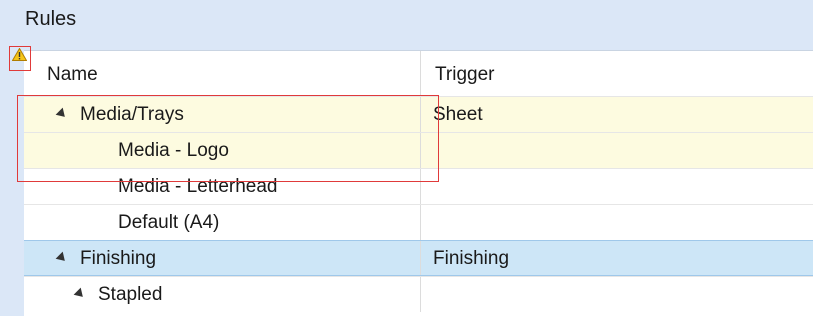  I want to click on row-name: Finishing, so click(118, 258).